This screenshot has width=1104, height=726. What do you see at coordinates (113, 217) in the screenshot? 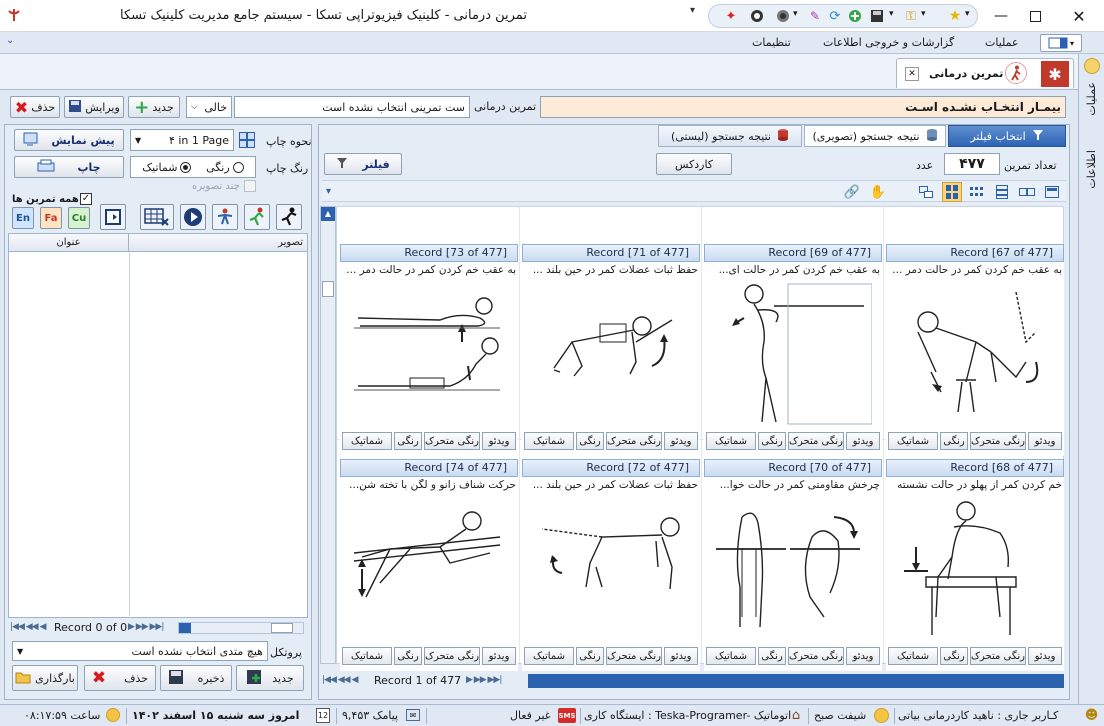
I see `exit-button` at bounding box center [113, 217].